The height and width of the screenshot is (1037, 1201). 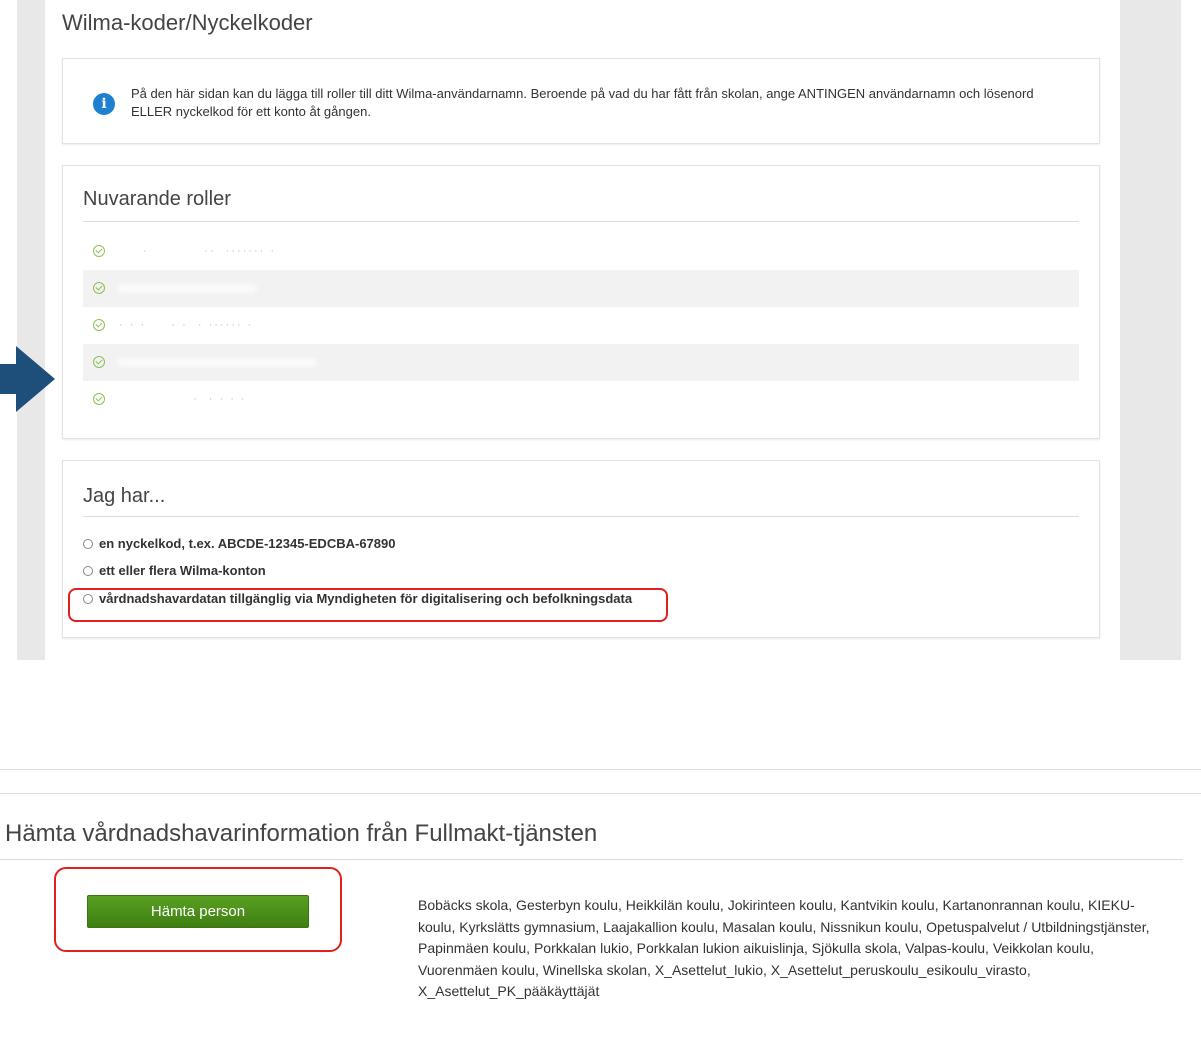 I want to click on fullmakt-divider, so click(x=591, y=859).